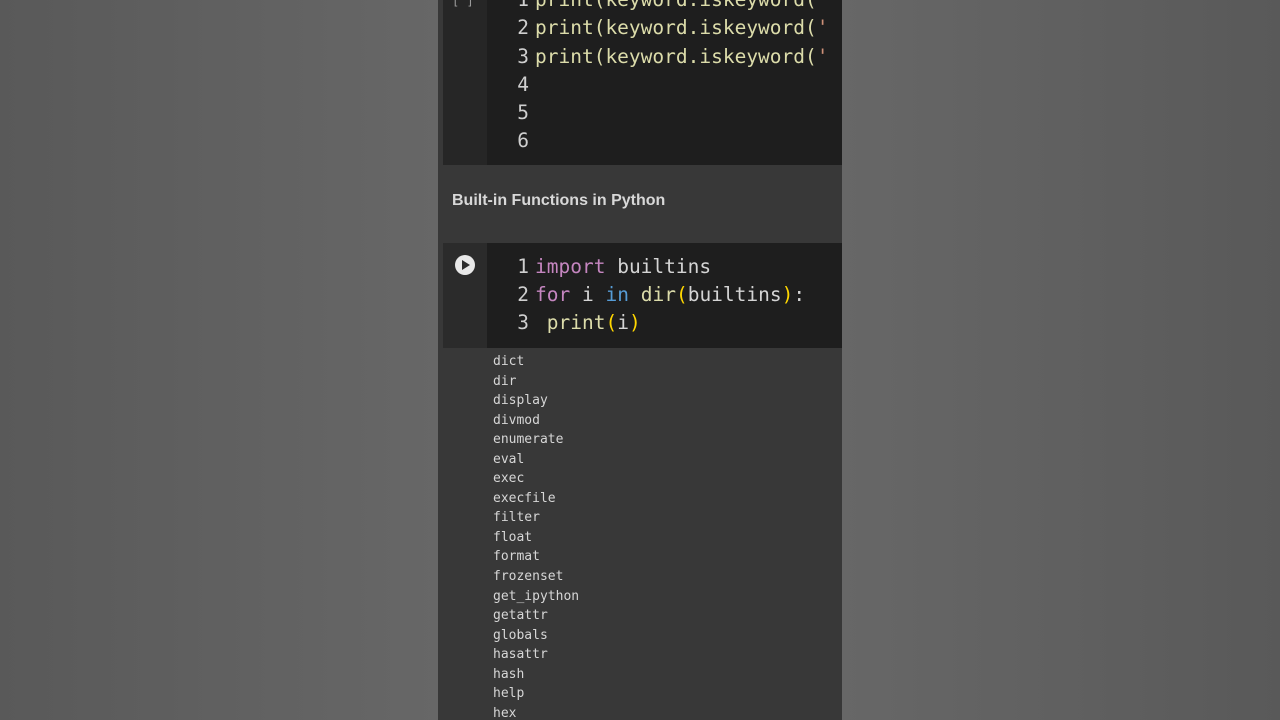 The height and width of the screenshot is (720, 1280). I want to click on function-name: print, so click(576, 322).